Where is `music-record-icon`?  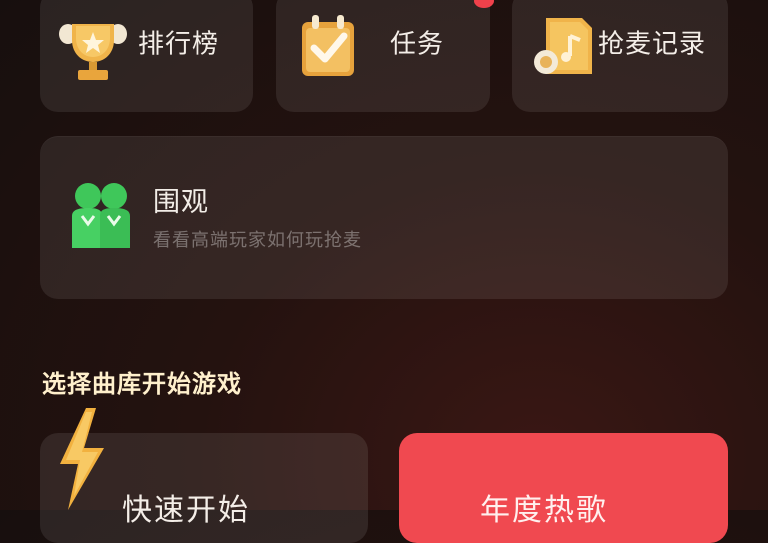
music-record-icon is located at coordinates (563, 46).